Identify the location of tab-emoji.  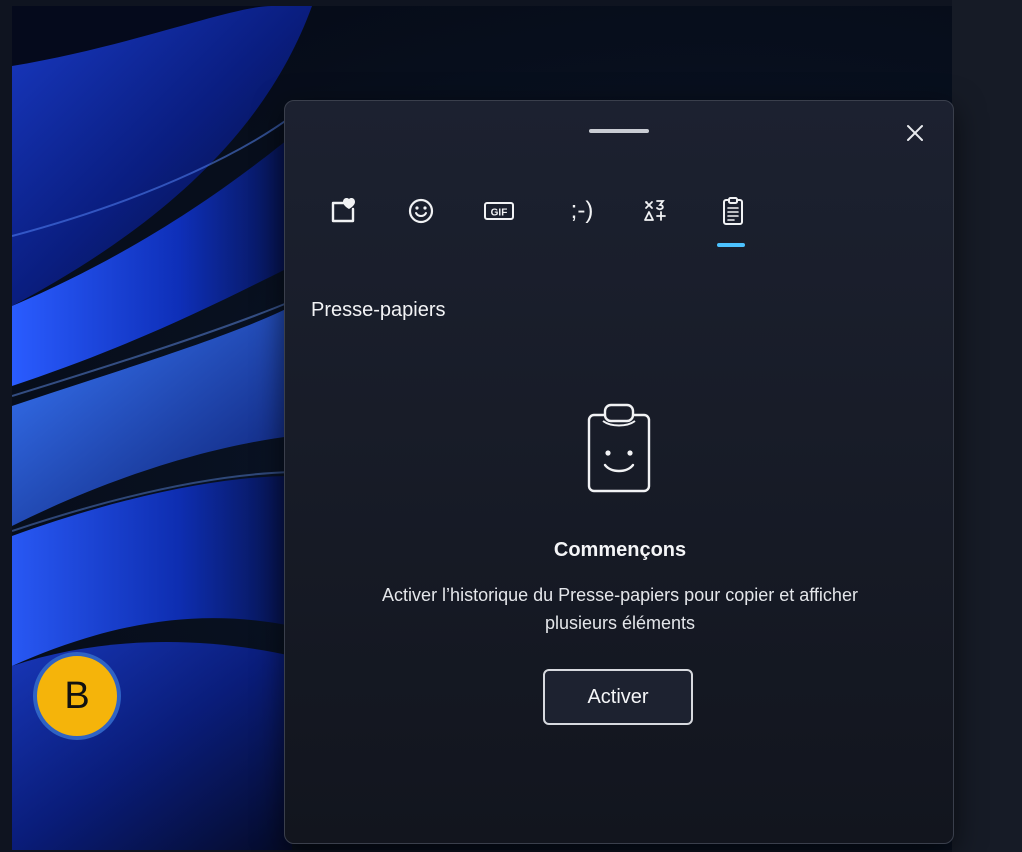
(421, 211).